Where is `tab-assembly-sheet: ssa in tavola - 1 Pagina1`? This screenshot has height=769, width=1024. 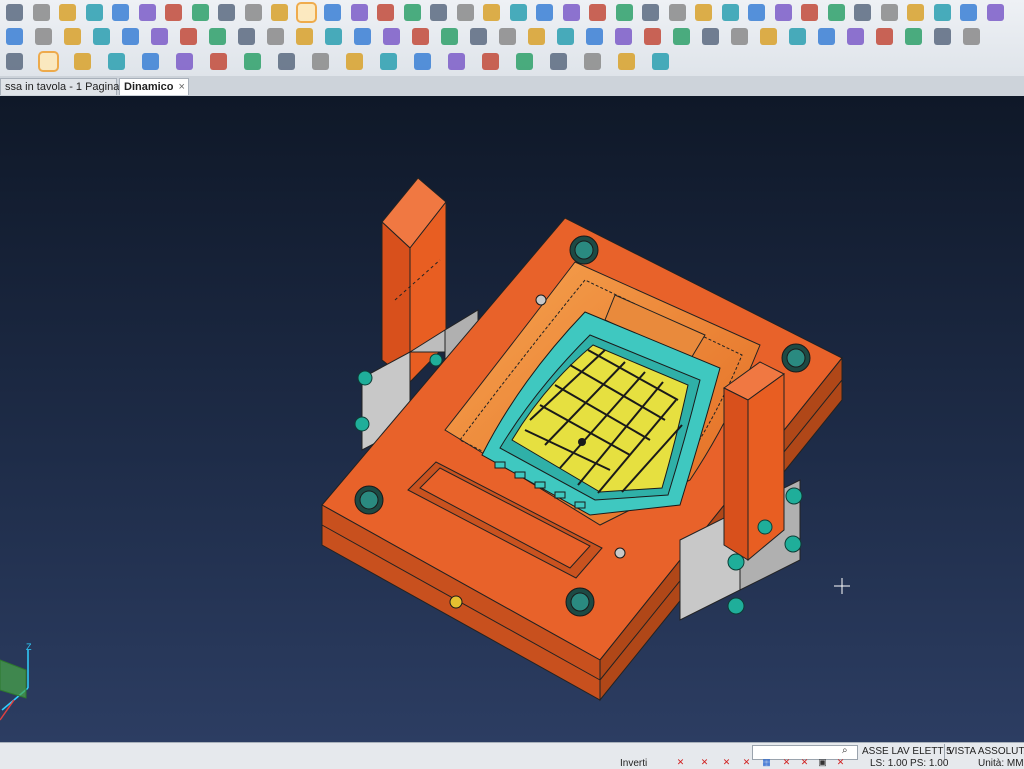
tab-assembly-sheet: ssa in tavola - 1 Pagina1 is located at coordinates (62, 86).